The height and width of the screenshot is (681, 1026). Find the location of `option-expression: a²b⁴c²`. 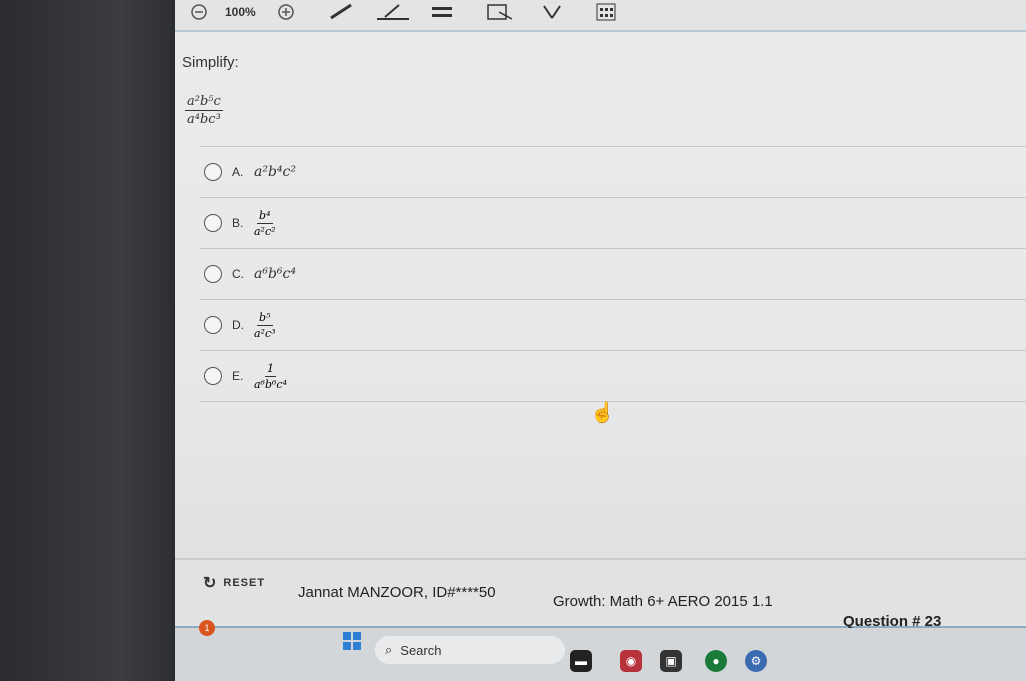

option-expression: a²b⁴c² is located at coordinates (275, 172).